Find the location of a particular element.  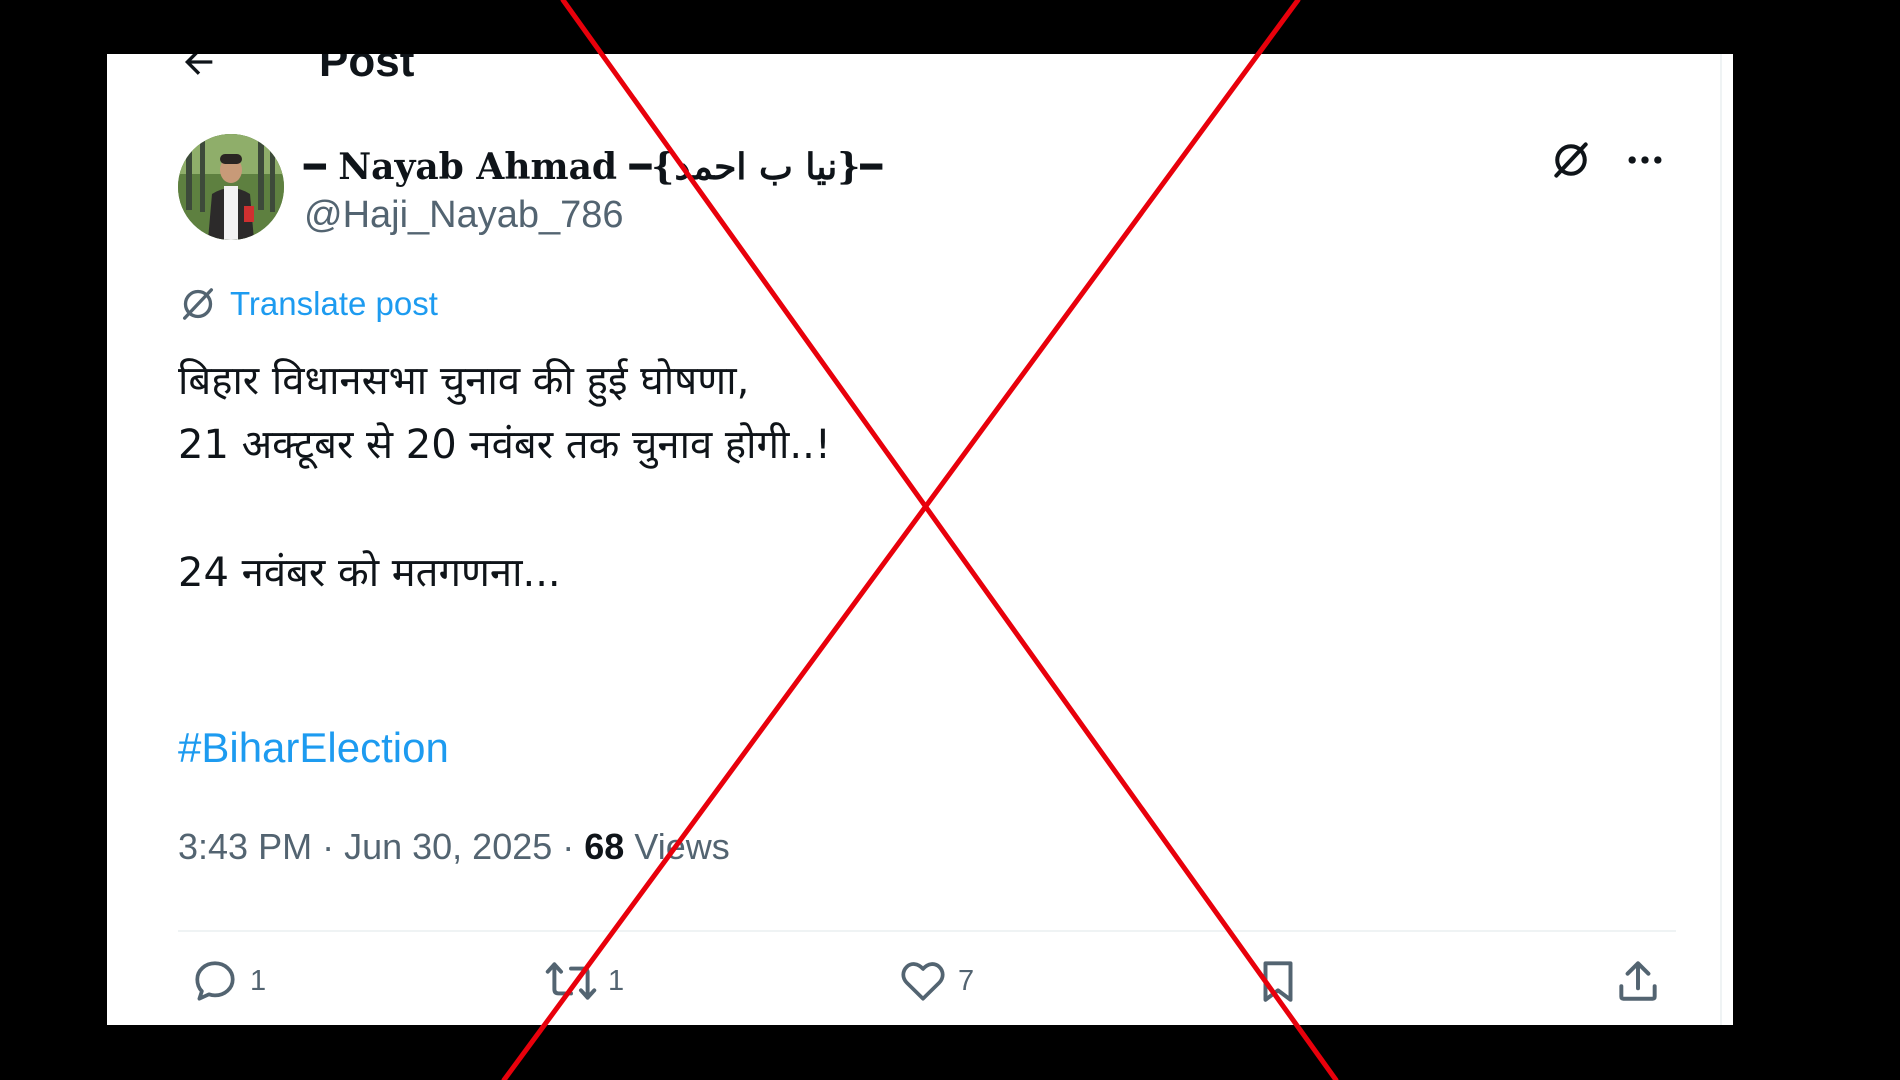

post-line: 21 अक्टूबर से 20 नवंबर तक चुनाव होगी..! is located at coordinates (504, 445).